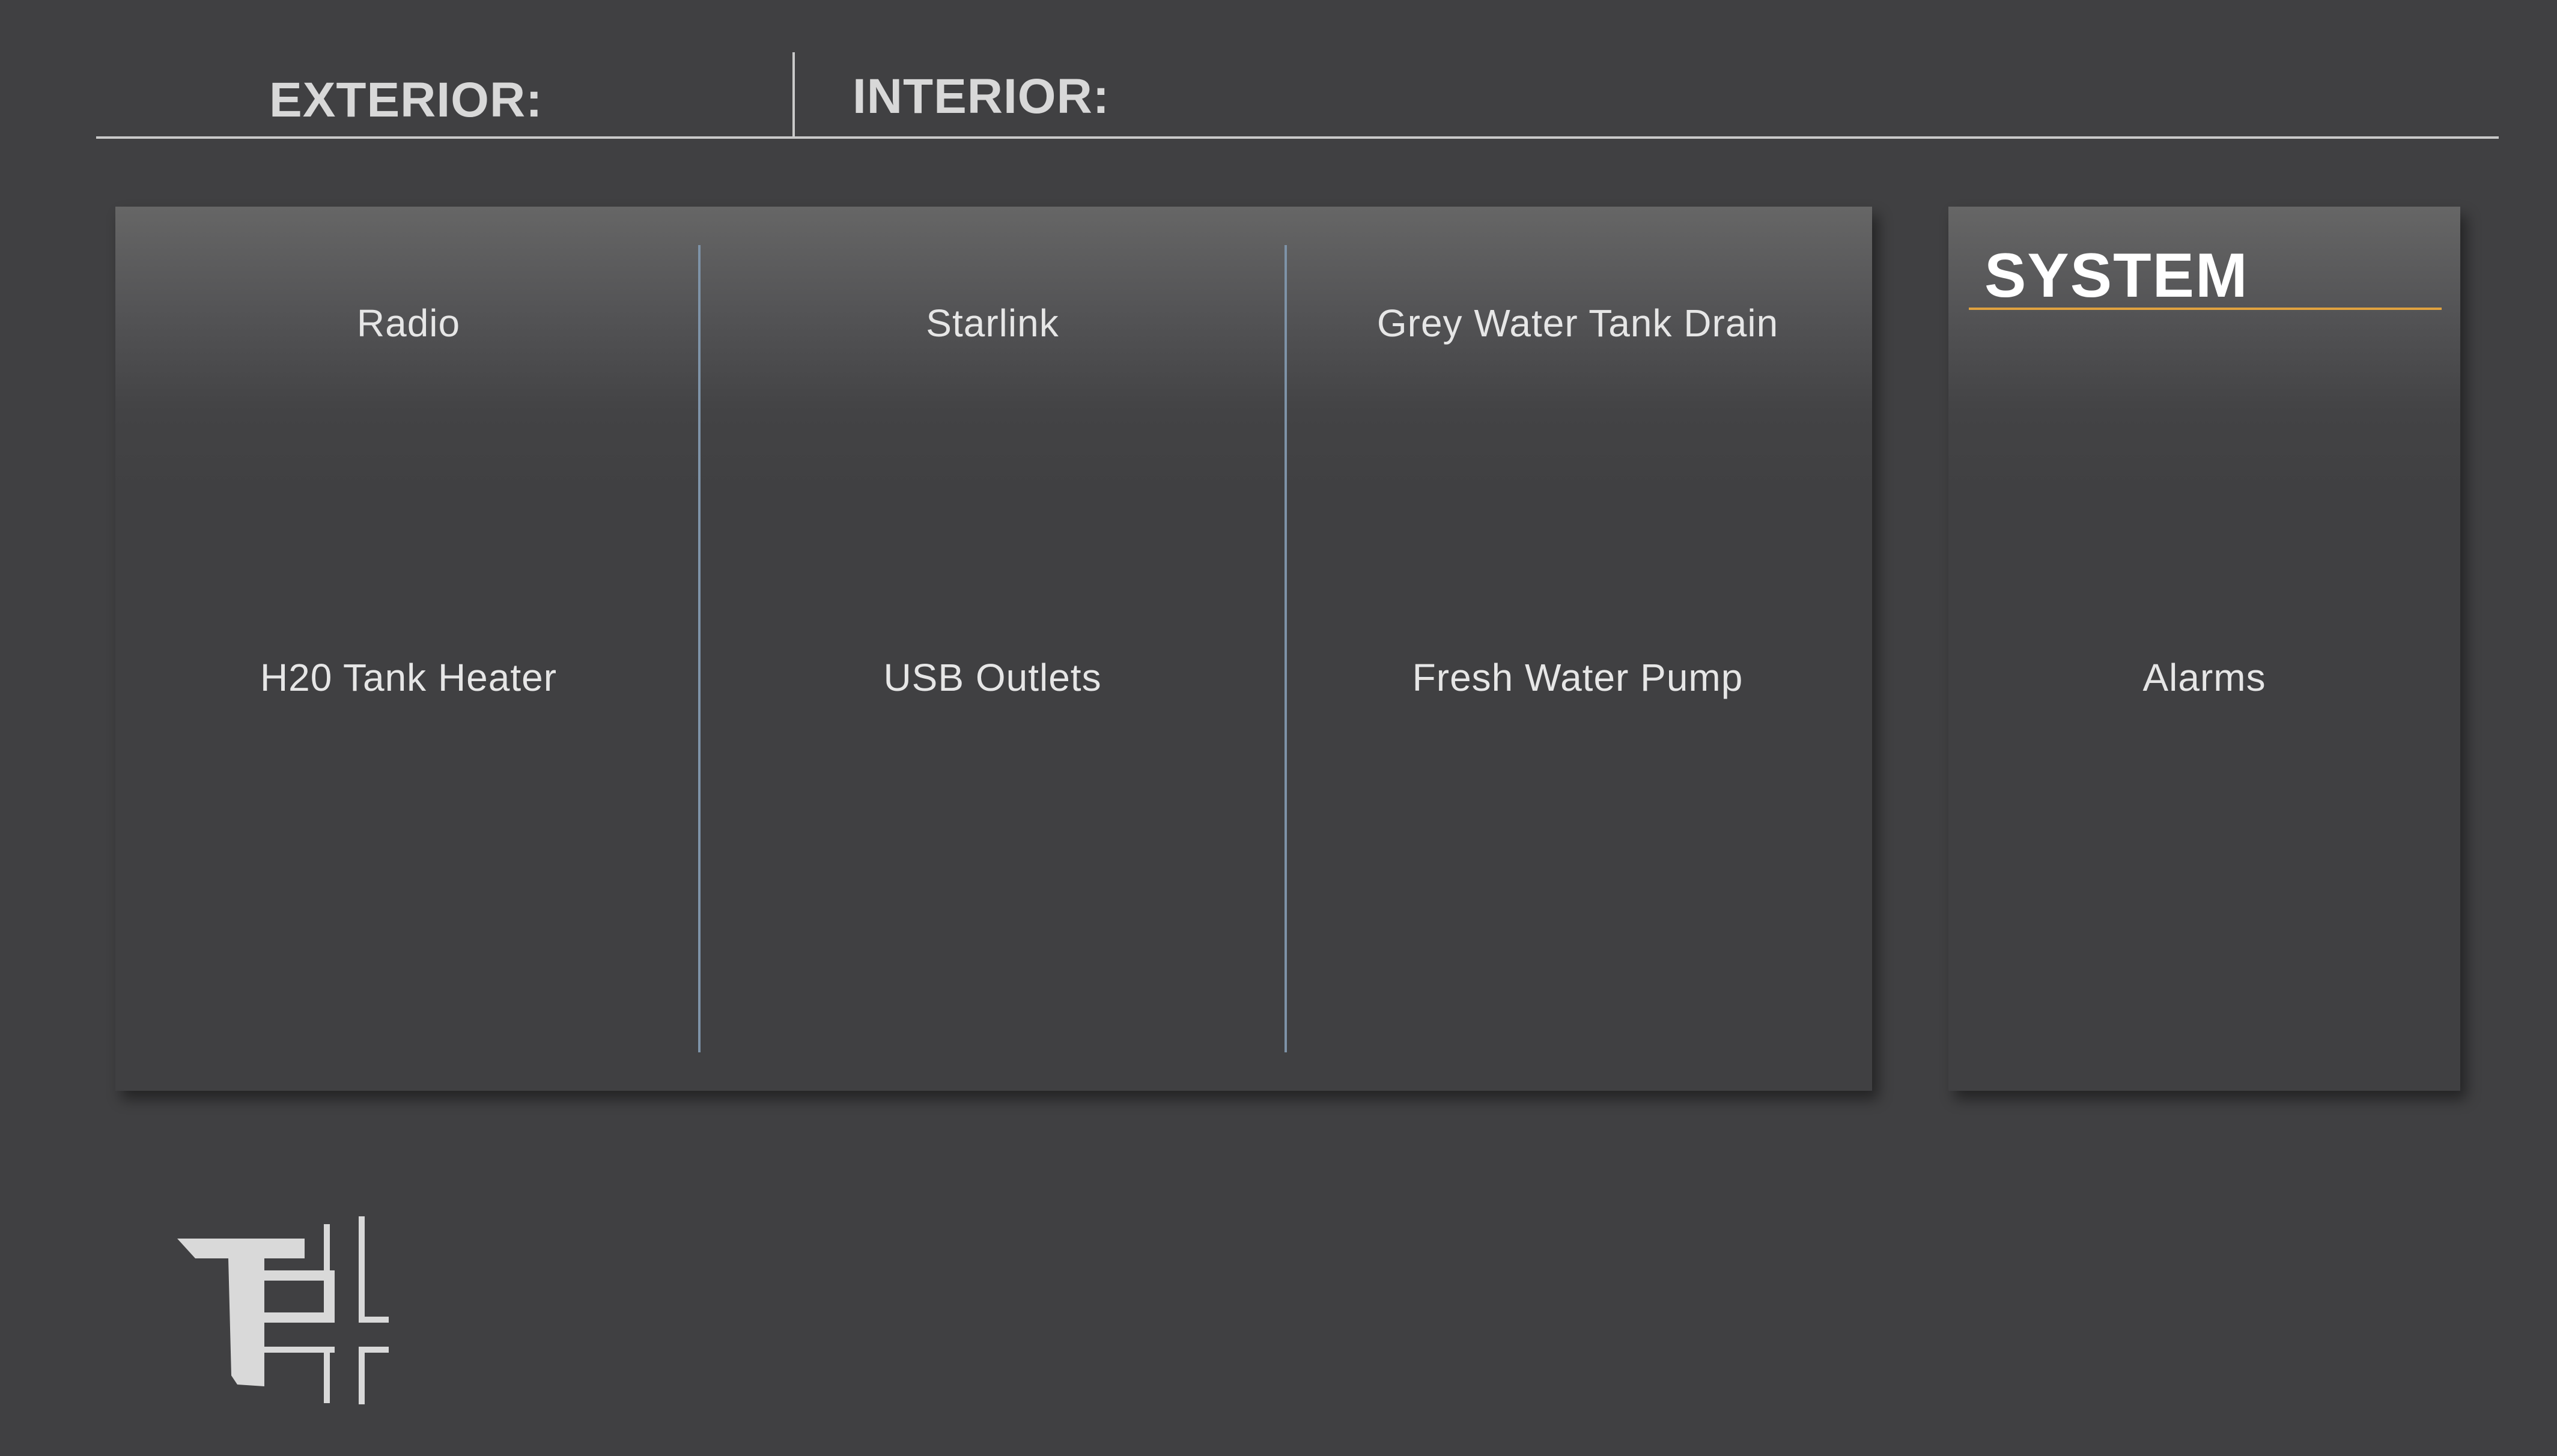  Describe the element at coordinates (793, 95) in the screenshot. I see `tab-bar-divider` at that location.